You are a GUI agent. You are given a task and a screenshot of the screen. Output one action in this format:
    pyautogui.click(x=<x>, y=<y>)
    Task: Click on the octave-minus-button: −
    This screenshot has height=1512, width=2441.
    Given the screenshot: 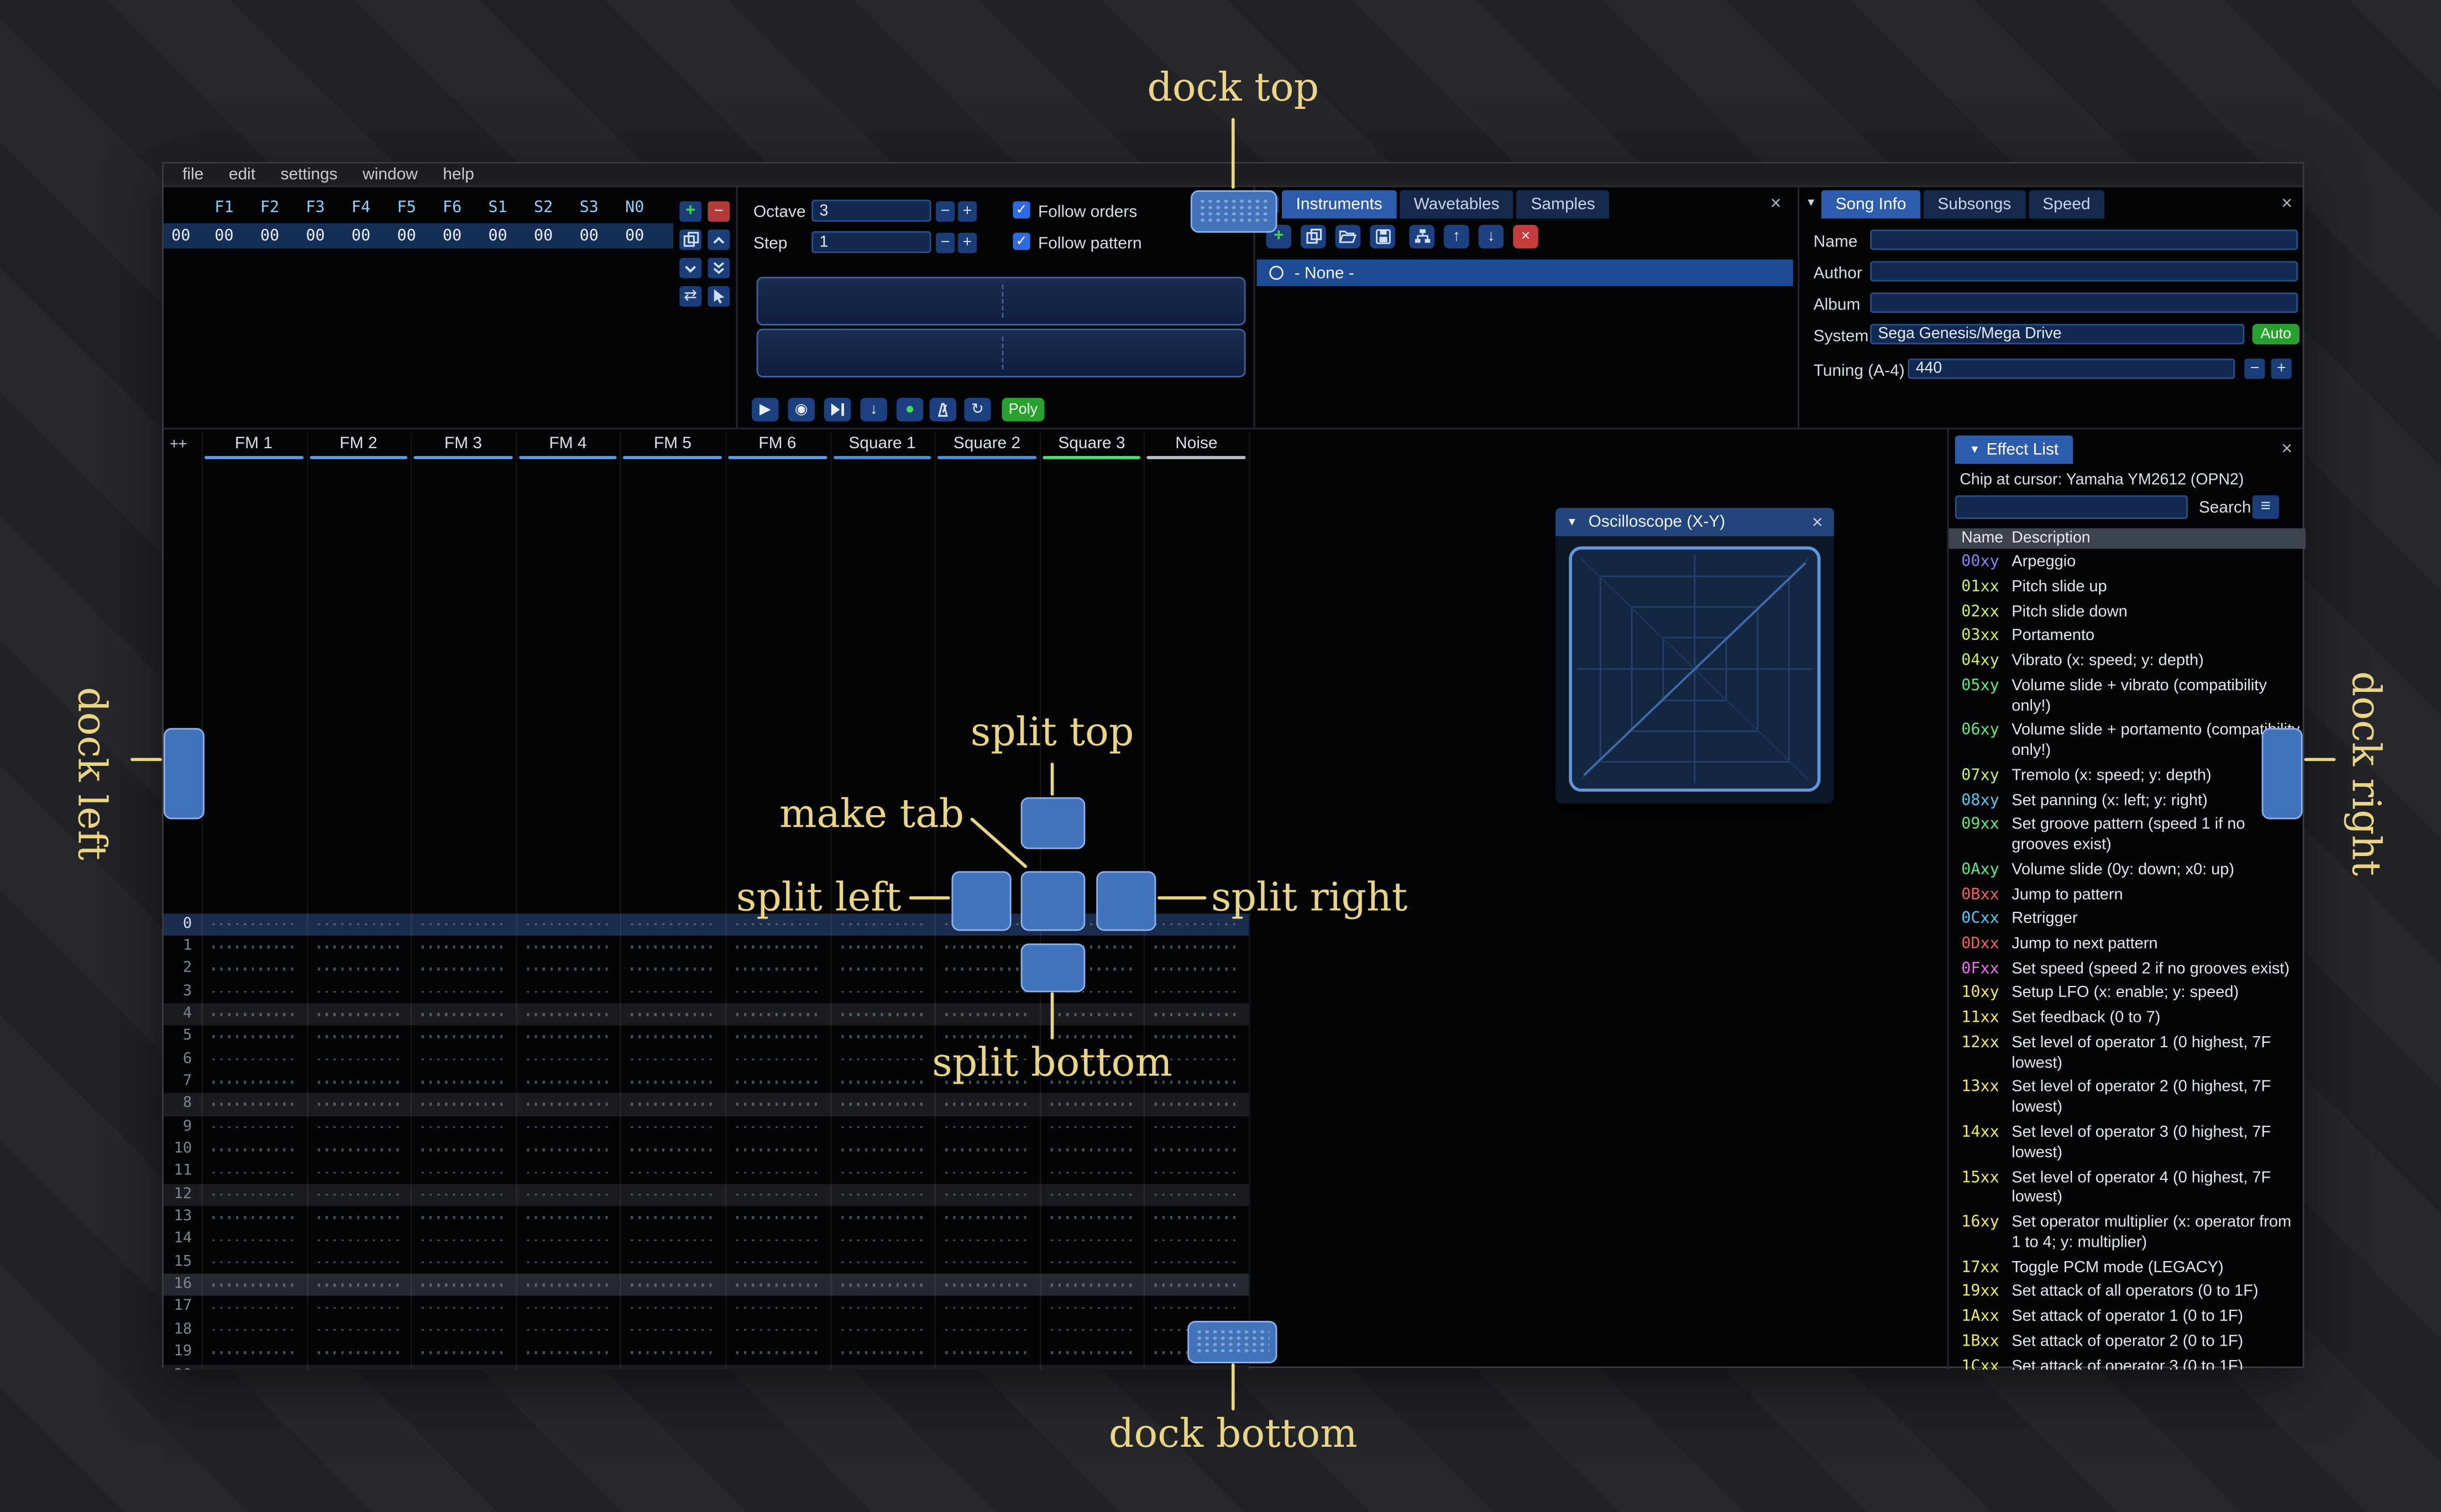 What is the action you would take?
    pyautogui.click(x=945, y=212)
    